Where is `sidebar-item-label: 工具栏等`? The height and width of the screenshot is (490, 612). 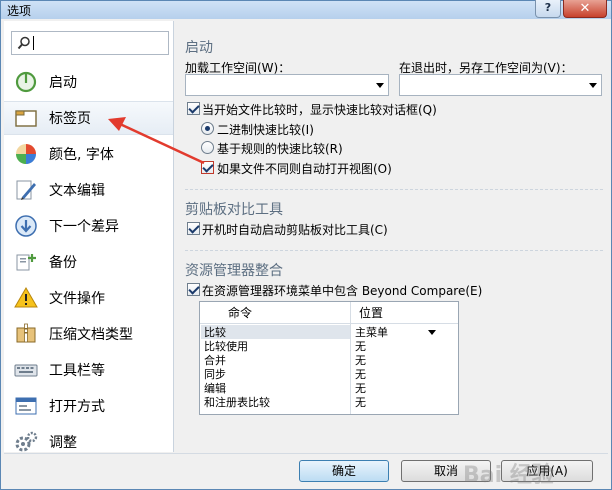
sidebar-item-label: 工具栏等 is located at coordinates (77, 371).